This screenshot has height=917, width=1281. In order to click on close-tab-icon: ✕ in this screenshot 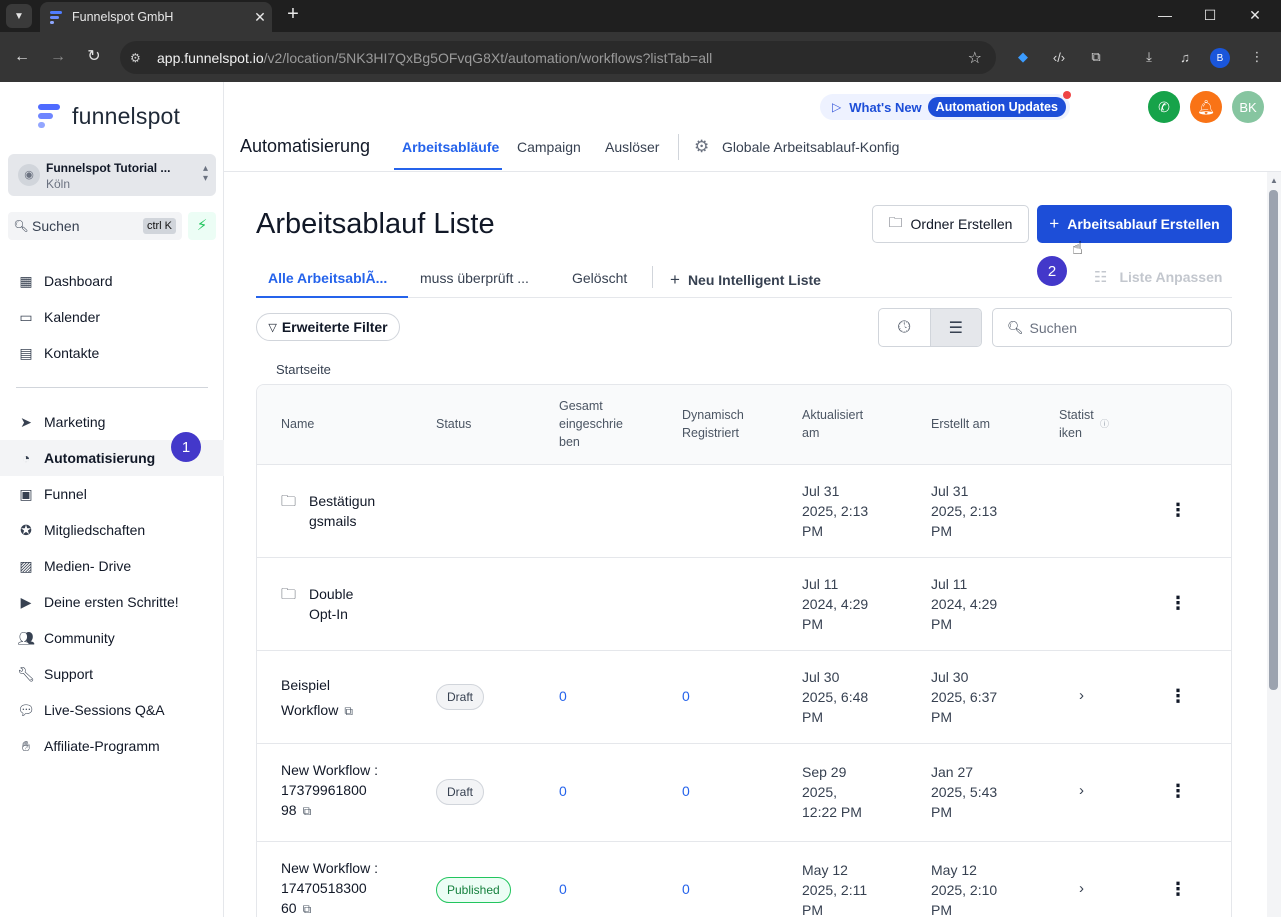, I will do `click(260, 17)`.